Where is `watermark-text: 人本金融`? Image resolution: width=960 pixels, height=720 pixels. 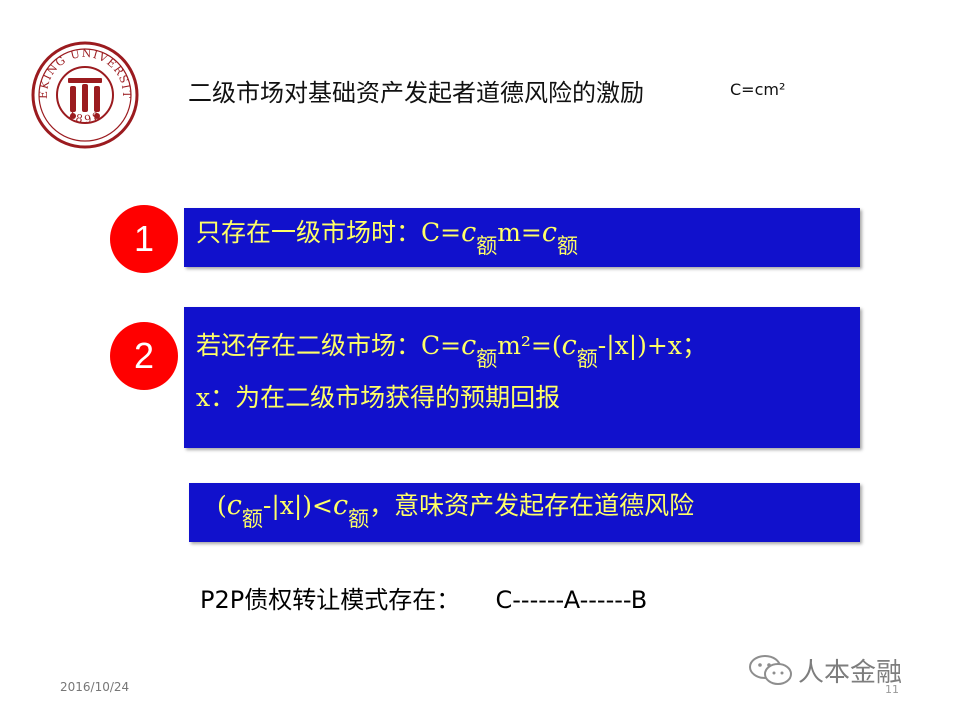
watermark-text: 人本金融 is located at coordinates (850, 672).